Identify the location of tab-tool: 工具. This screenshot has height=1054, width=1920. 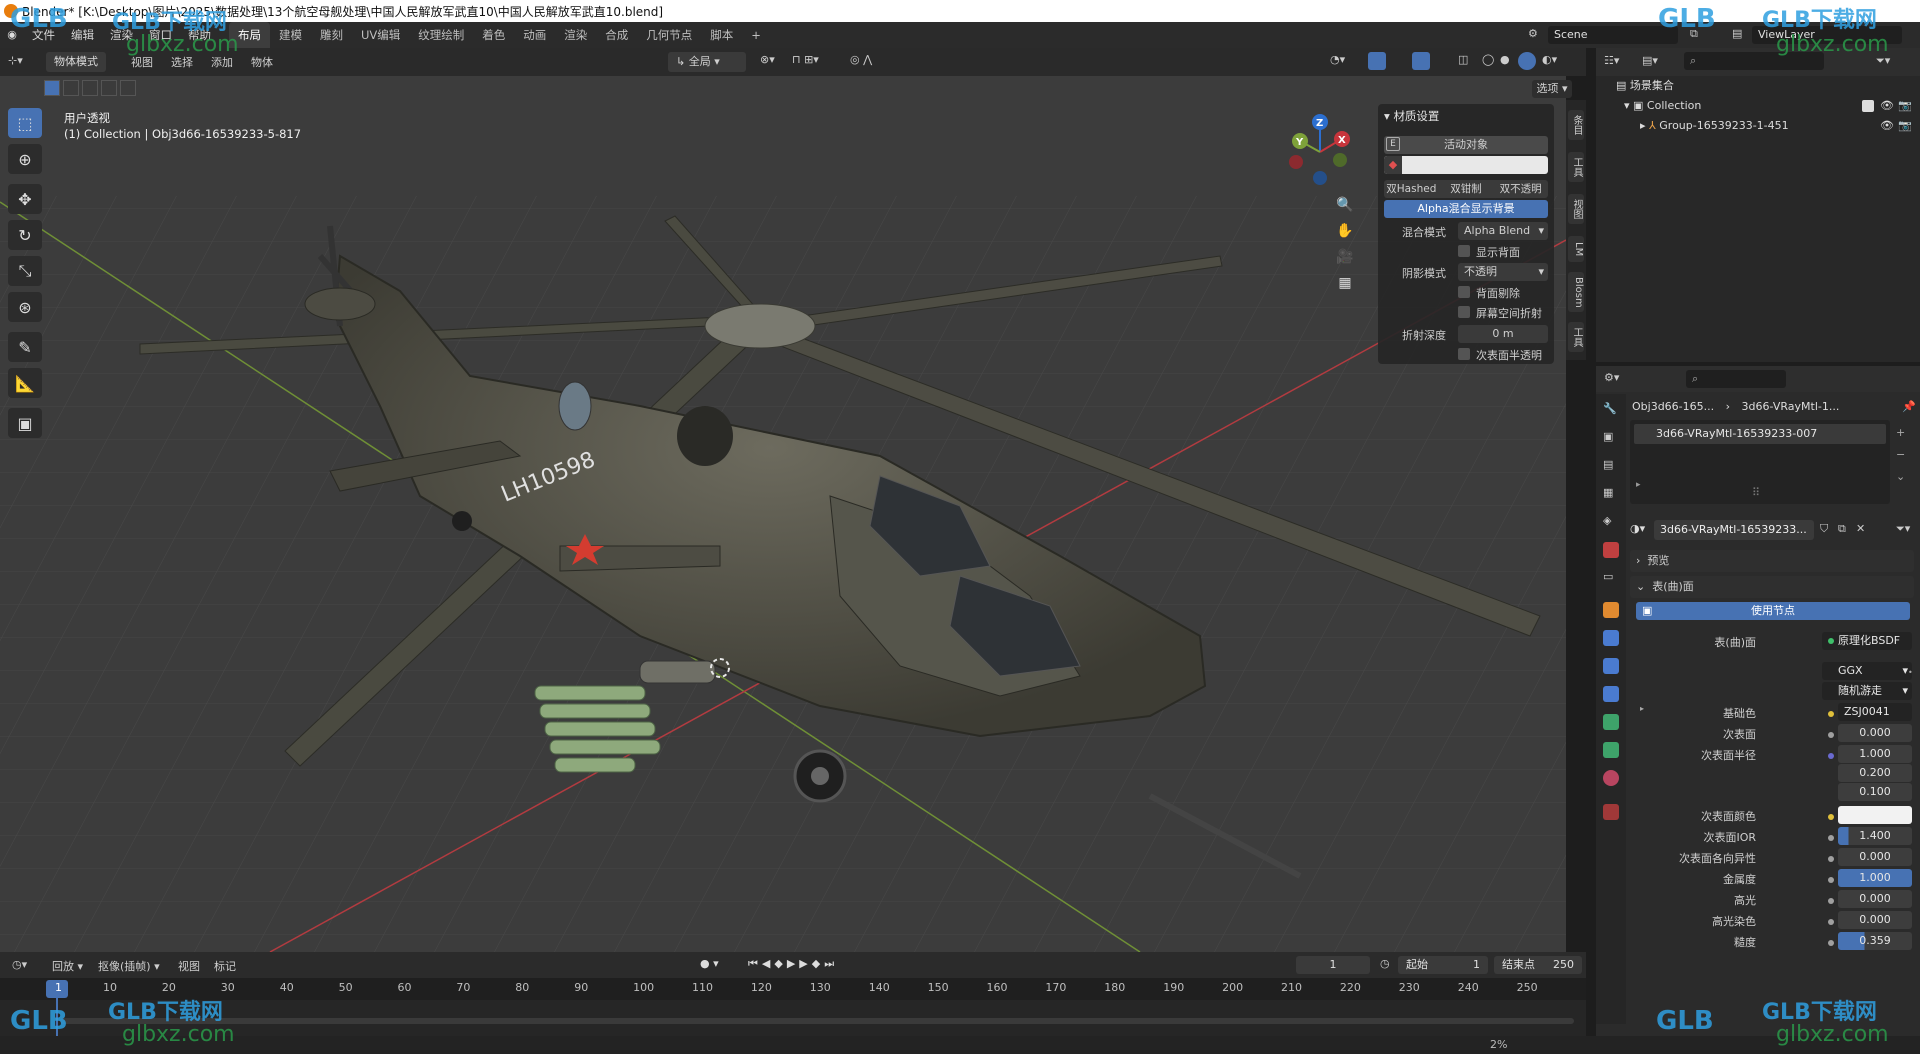
(1576, 167).